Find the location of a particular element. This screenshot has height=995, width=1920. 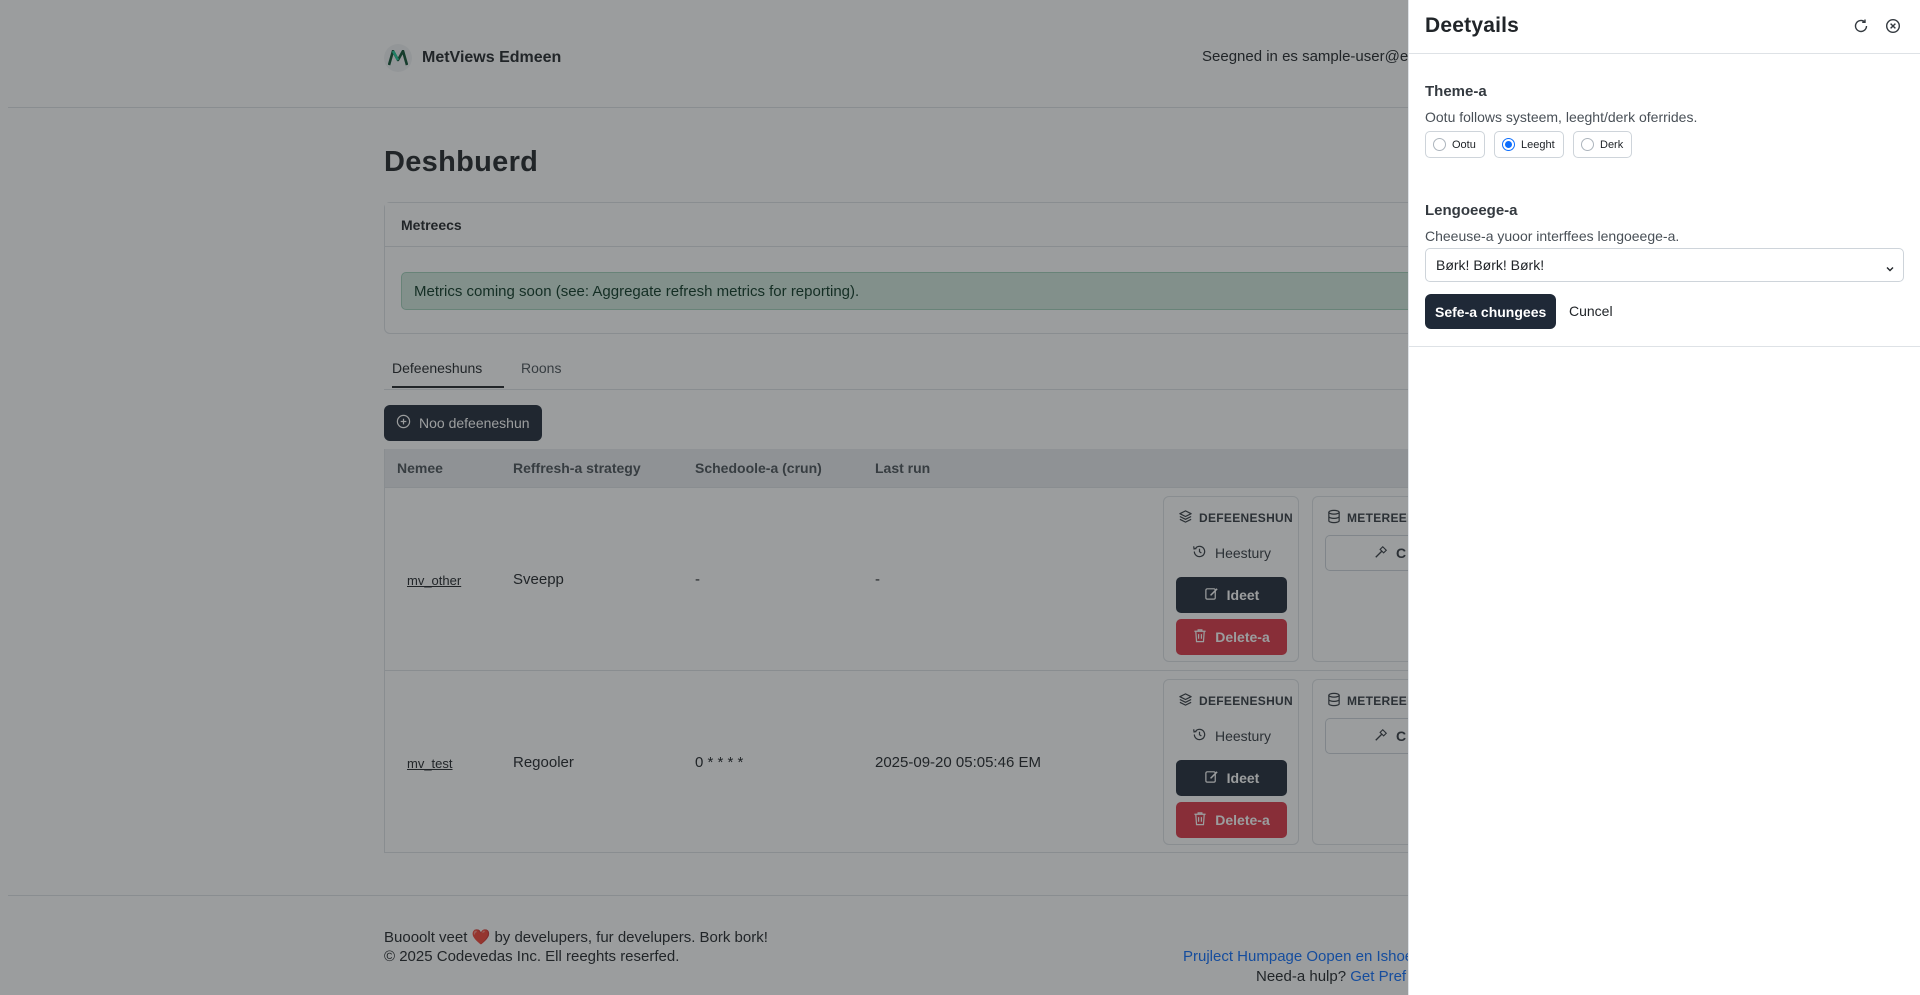

refresh-icon is located at coordinates (1861, 26).